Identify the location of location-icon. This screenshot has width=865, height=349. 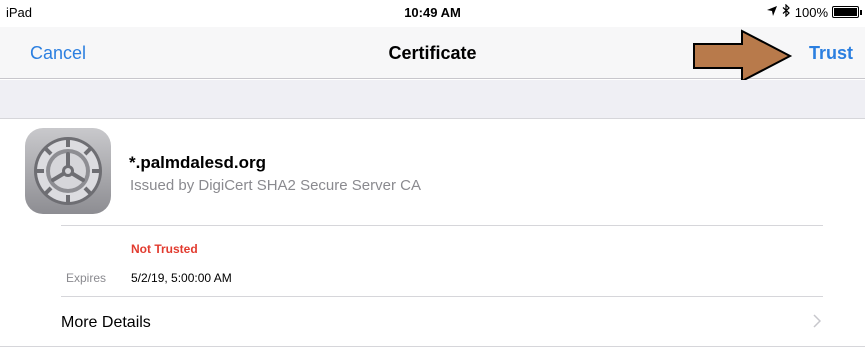
(772, 12).